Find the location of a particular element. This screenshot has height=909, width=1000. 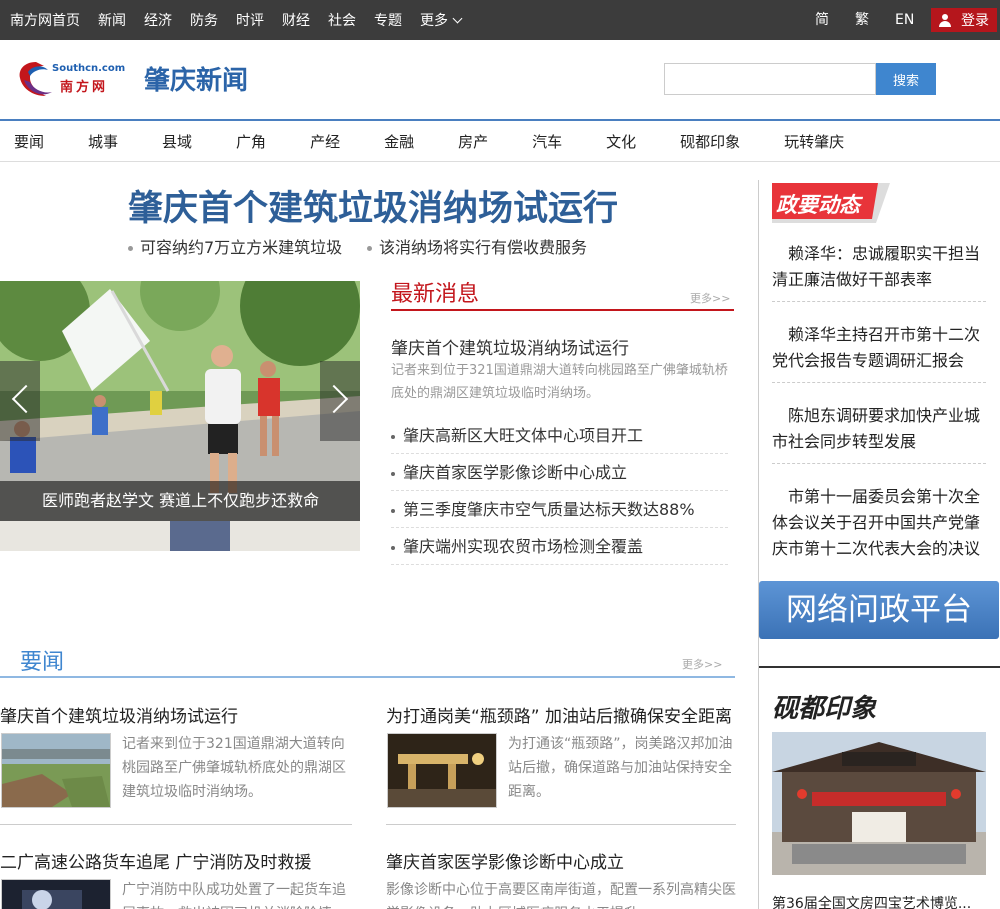

logo-text-cn: 南方网 is located at coordinates (84, 87).